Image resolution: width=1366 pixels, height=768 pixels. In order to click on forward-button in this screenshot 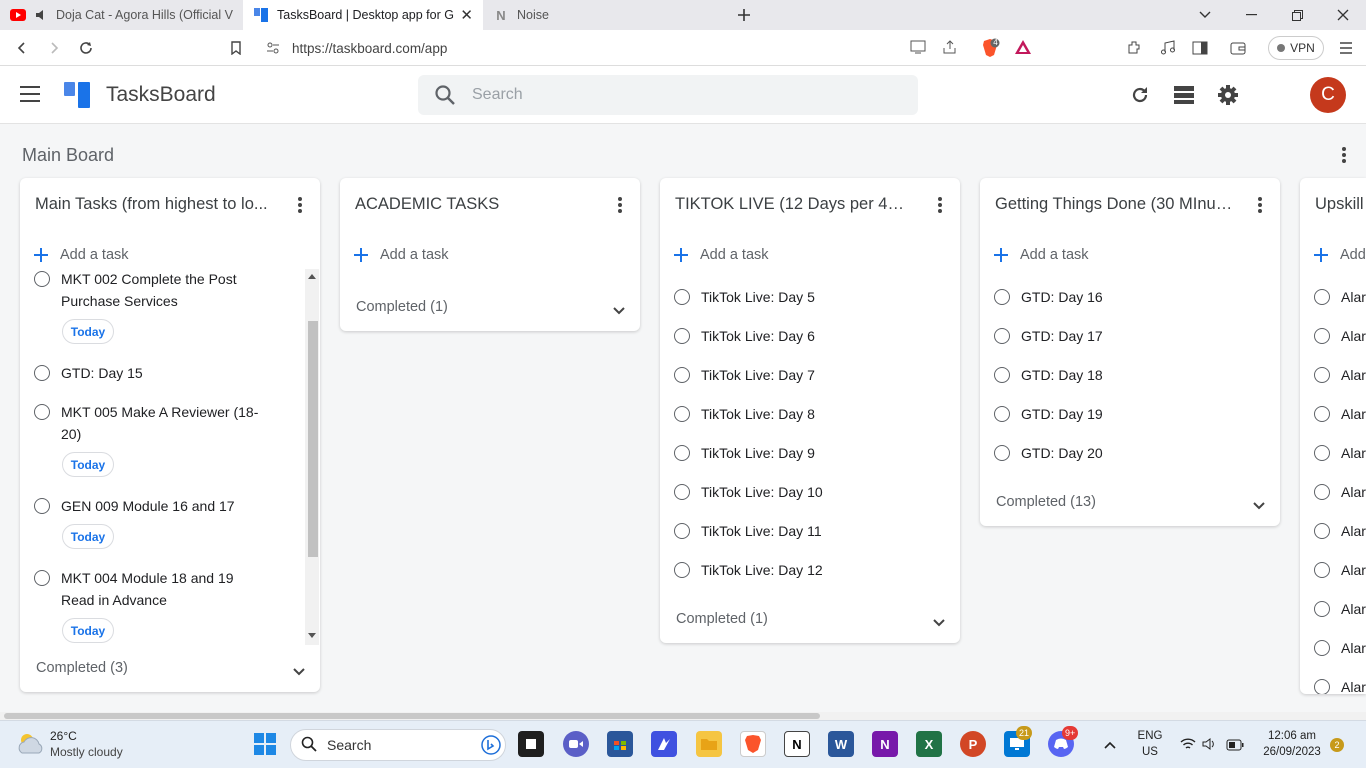, I will do `click(54, 48)`.